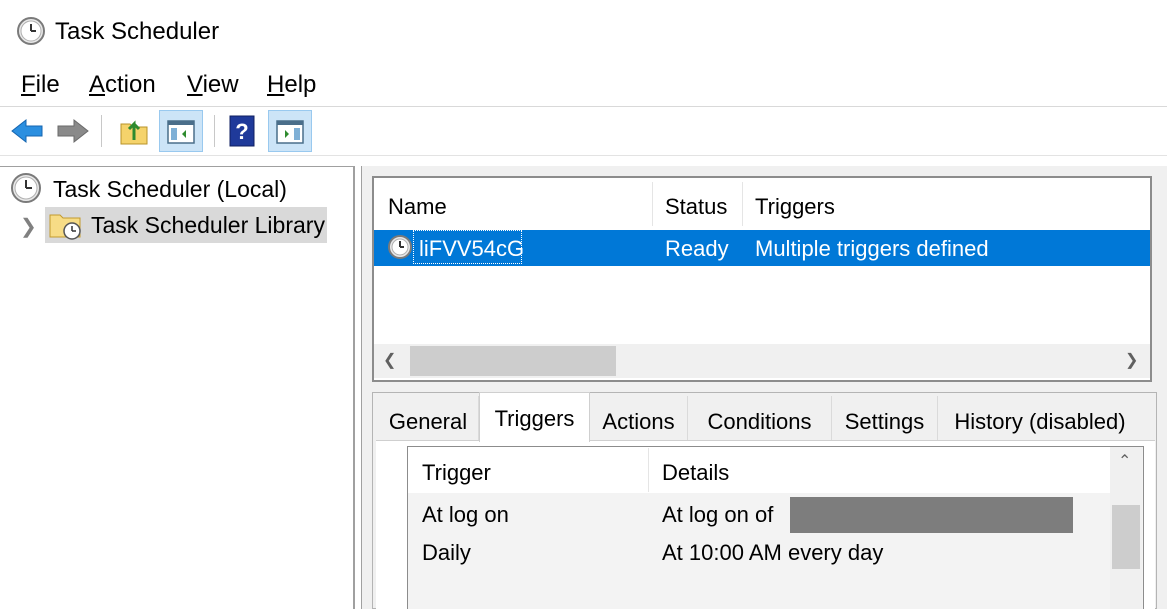 This screenshot has width=1167, height=610. What do you see at coordinates (795, 207) in the screenshot?
I see `column-header-triggers: Triggers` at bounding box center [795, 207].